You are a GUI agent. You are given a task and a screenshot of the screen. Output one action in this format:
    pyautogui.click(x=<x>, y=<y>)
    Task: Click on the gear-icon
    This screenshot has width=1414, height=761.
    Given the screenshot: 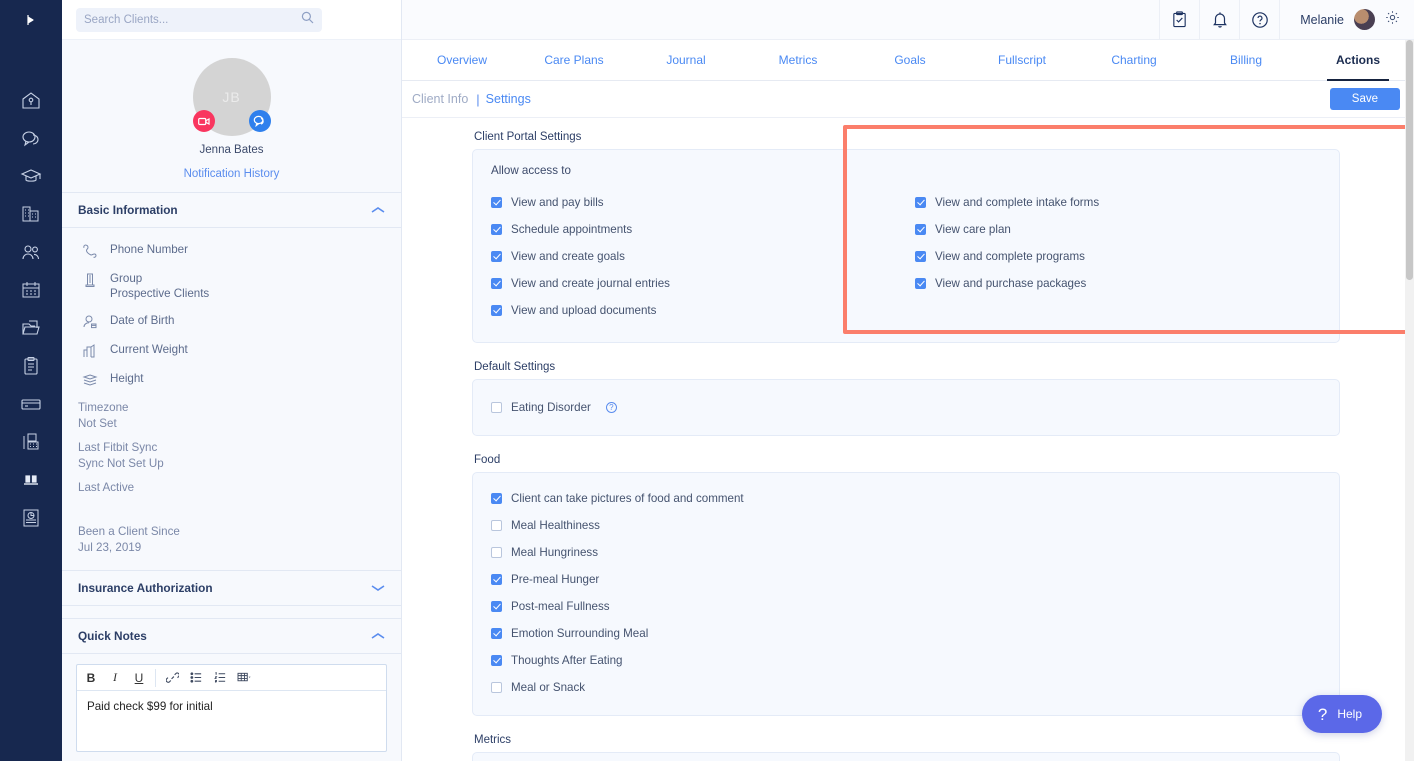 What is the action you would take?
    pyautogui.click(x=1392, y=20)
    